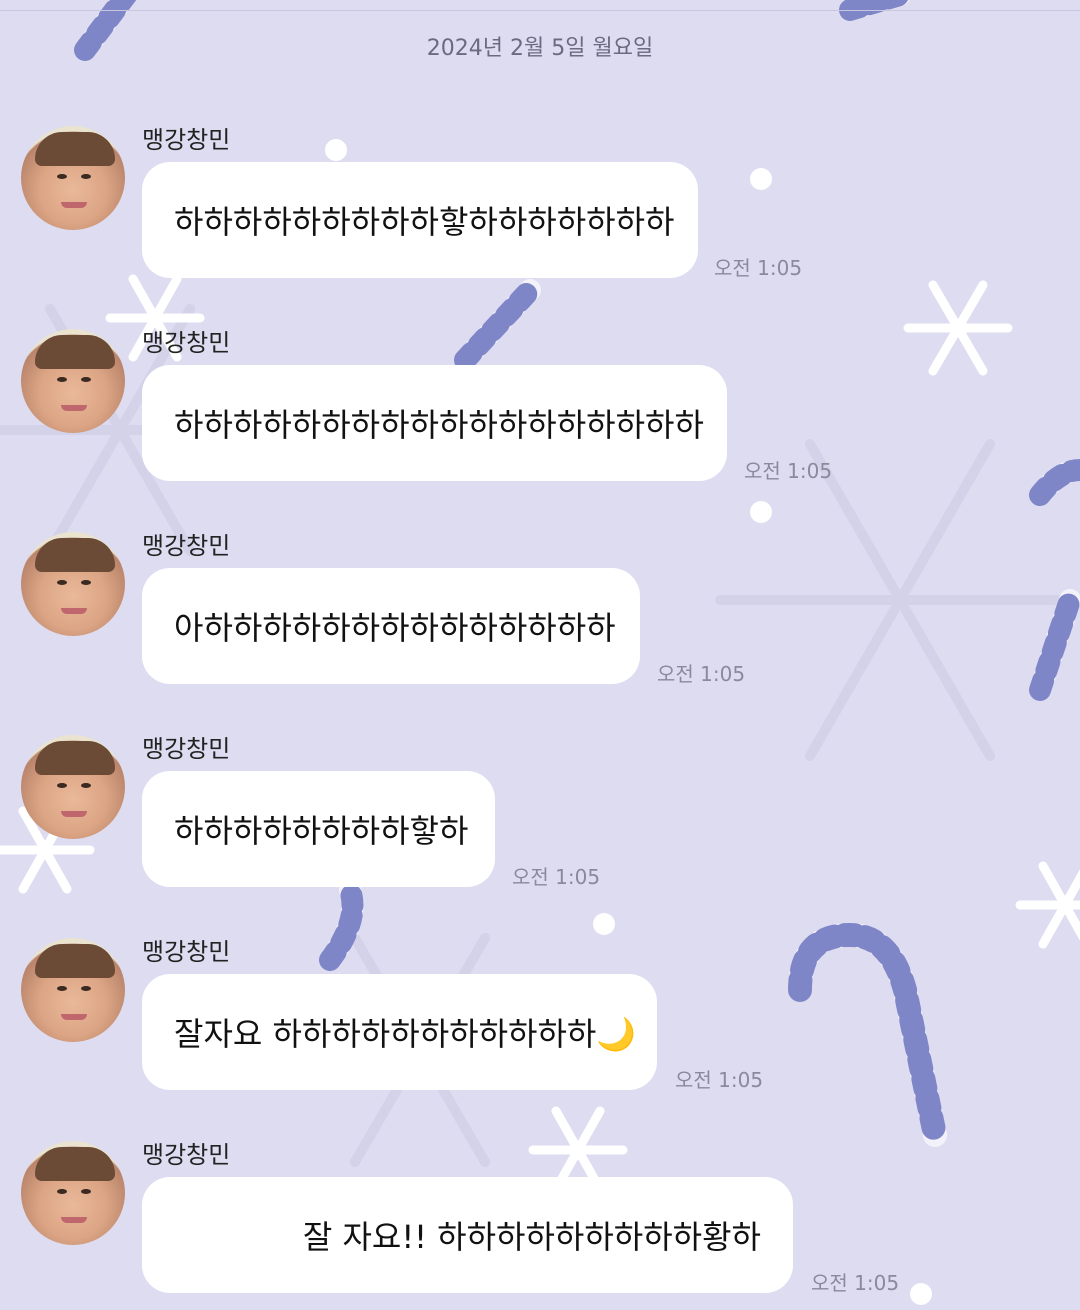 This screenshot has height=1310, width=1080. Describe the element at coordinates (420, 220) in the screenshot. I see `message-bubble: 하하하하하하하하하핳하하하하하하하` at that location.